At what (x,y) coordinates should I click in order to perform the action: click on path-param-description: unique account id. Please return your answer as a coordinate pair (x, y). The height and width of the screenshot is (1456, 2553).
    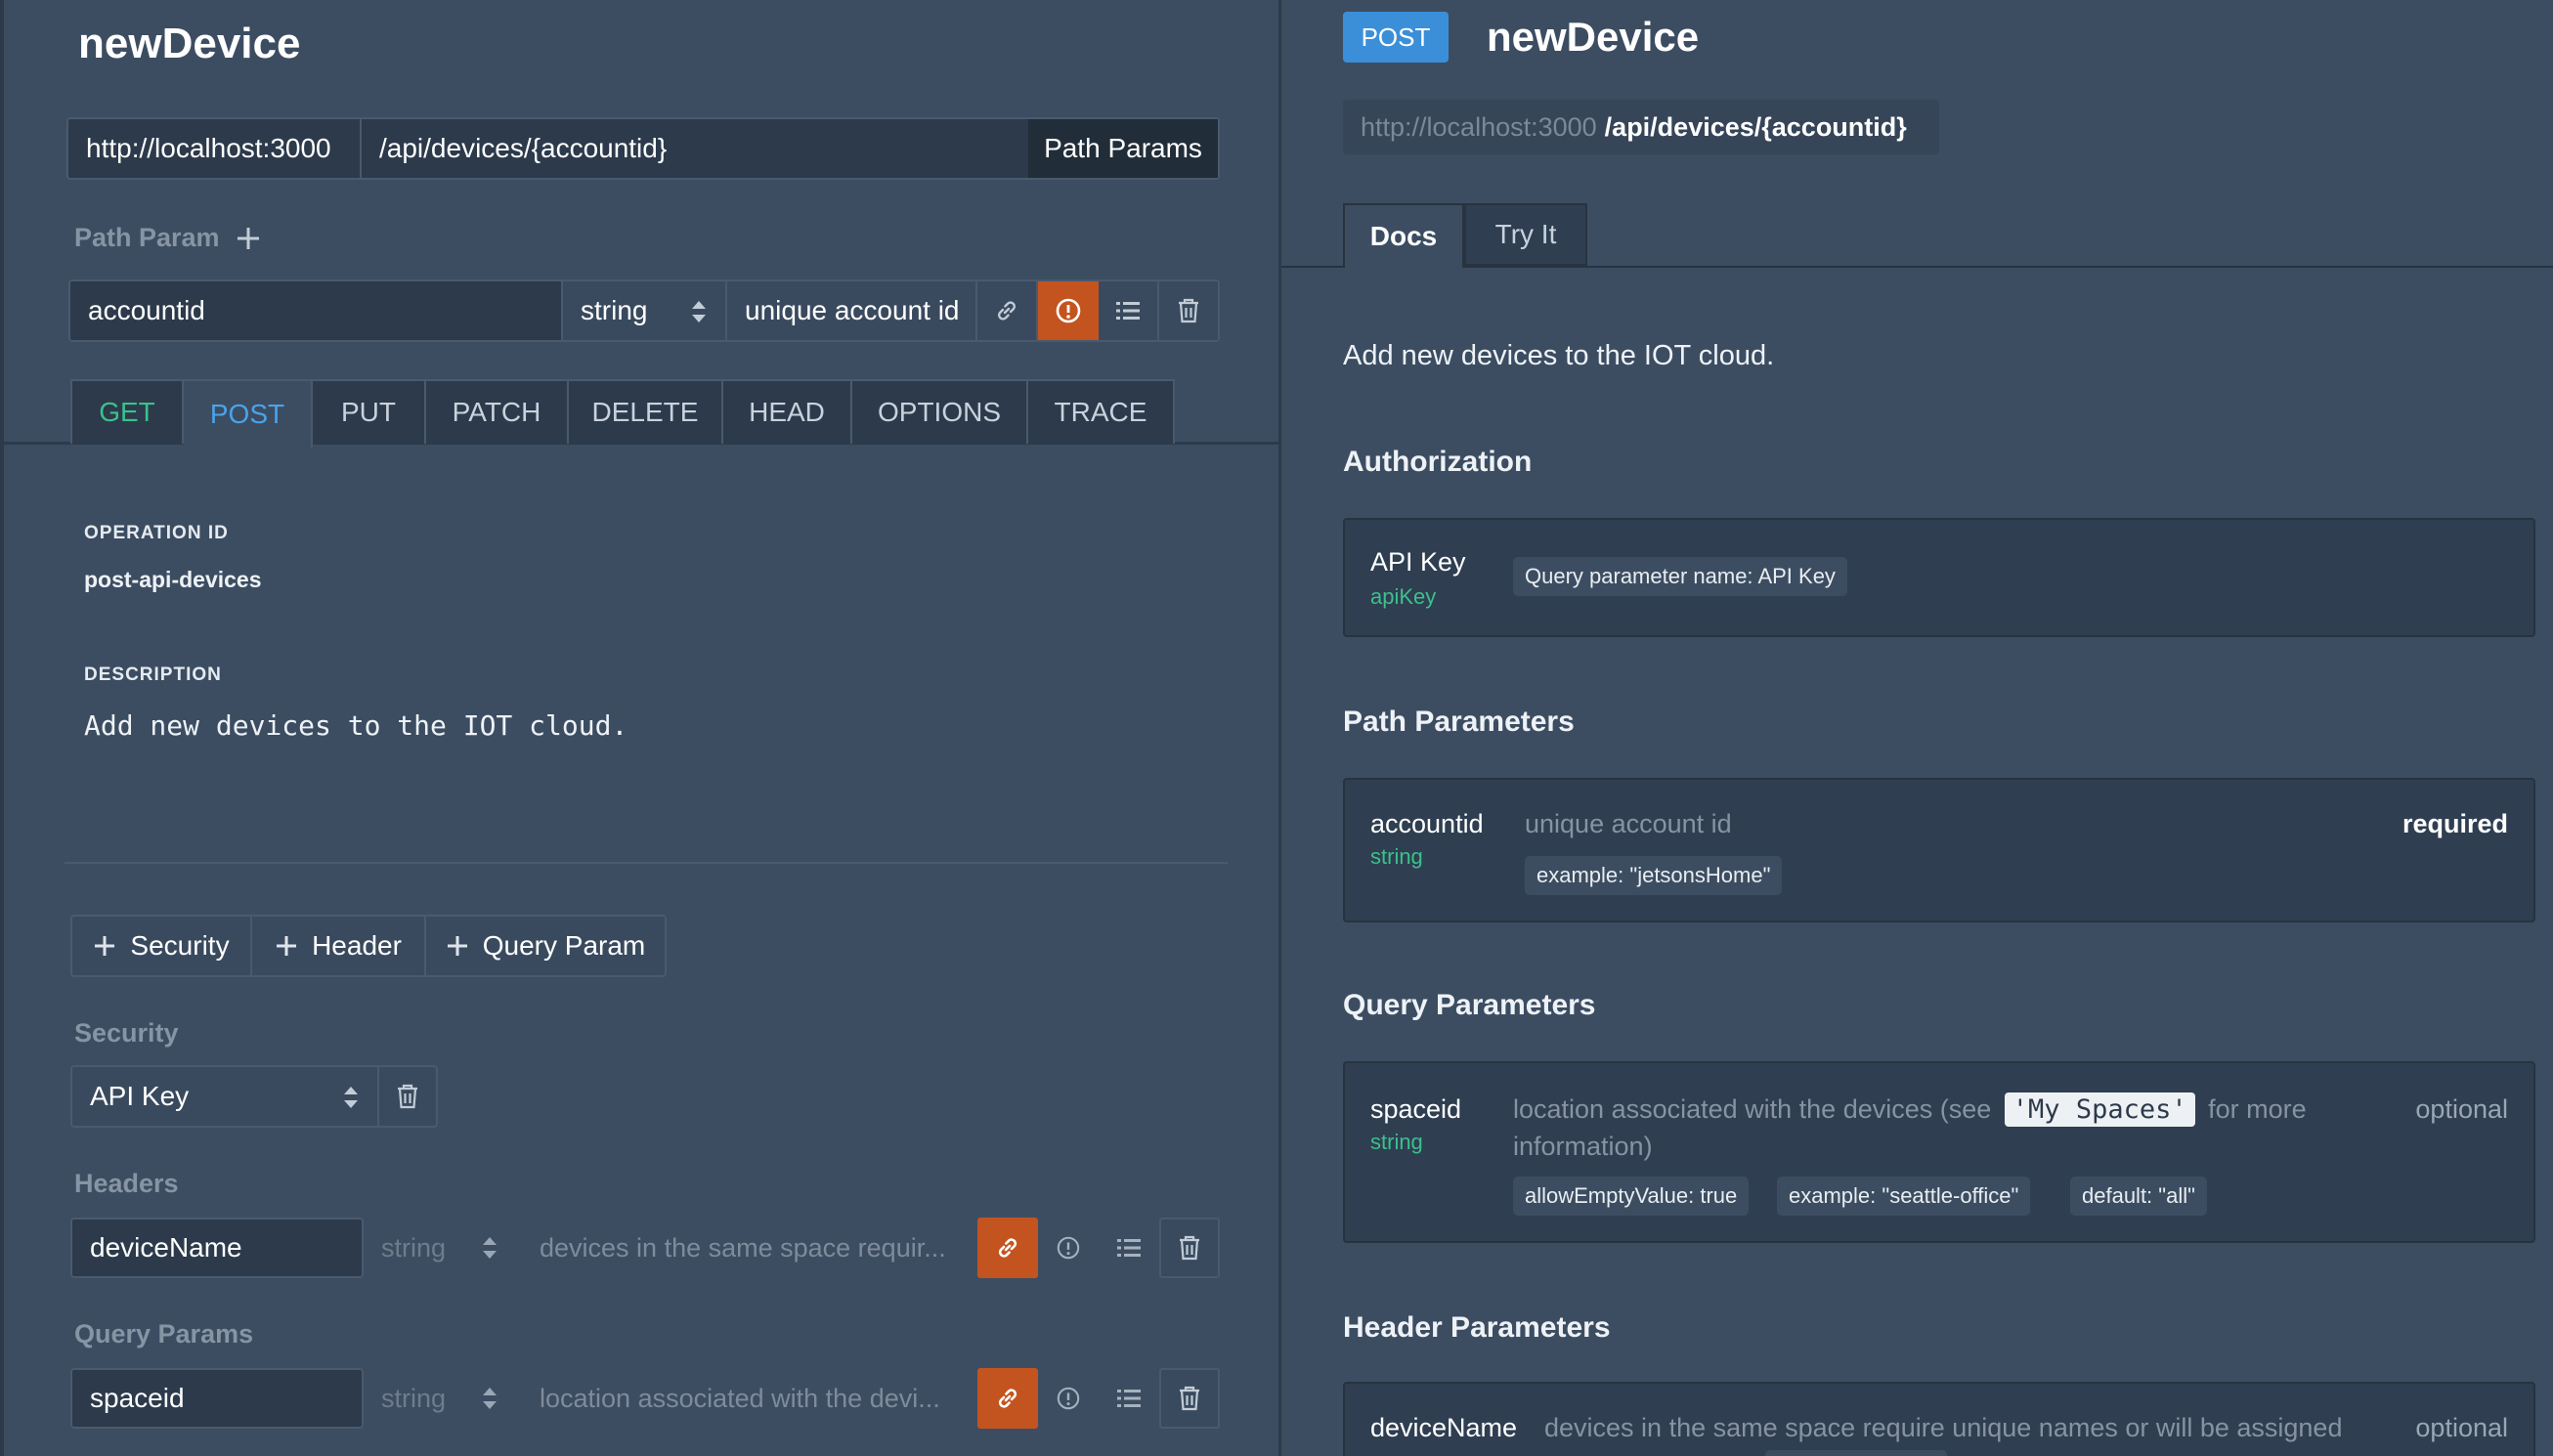
    Looking at the image, I should click on (1628, 823).